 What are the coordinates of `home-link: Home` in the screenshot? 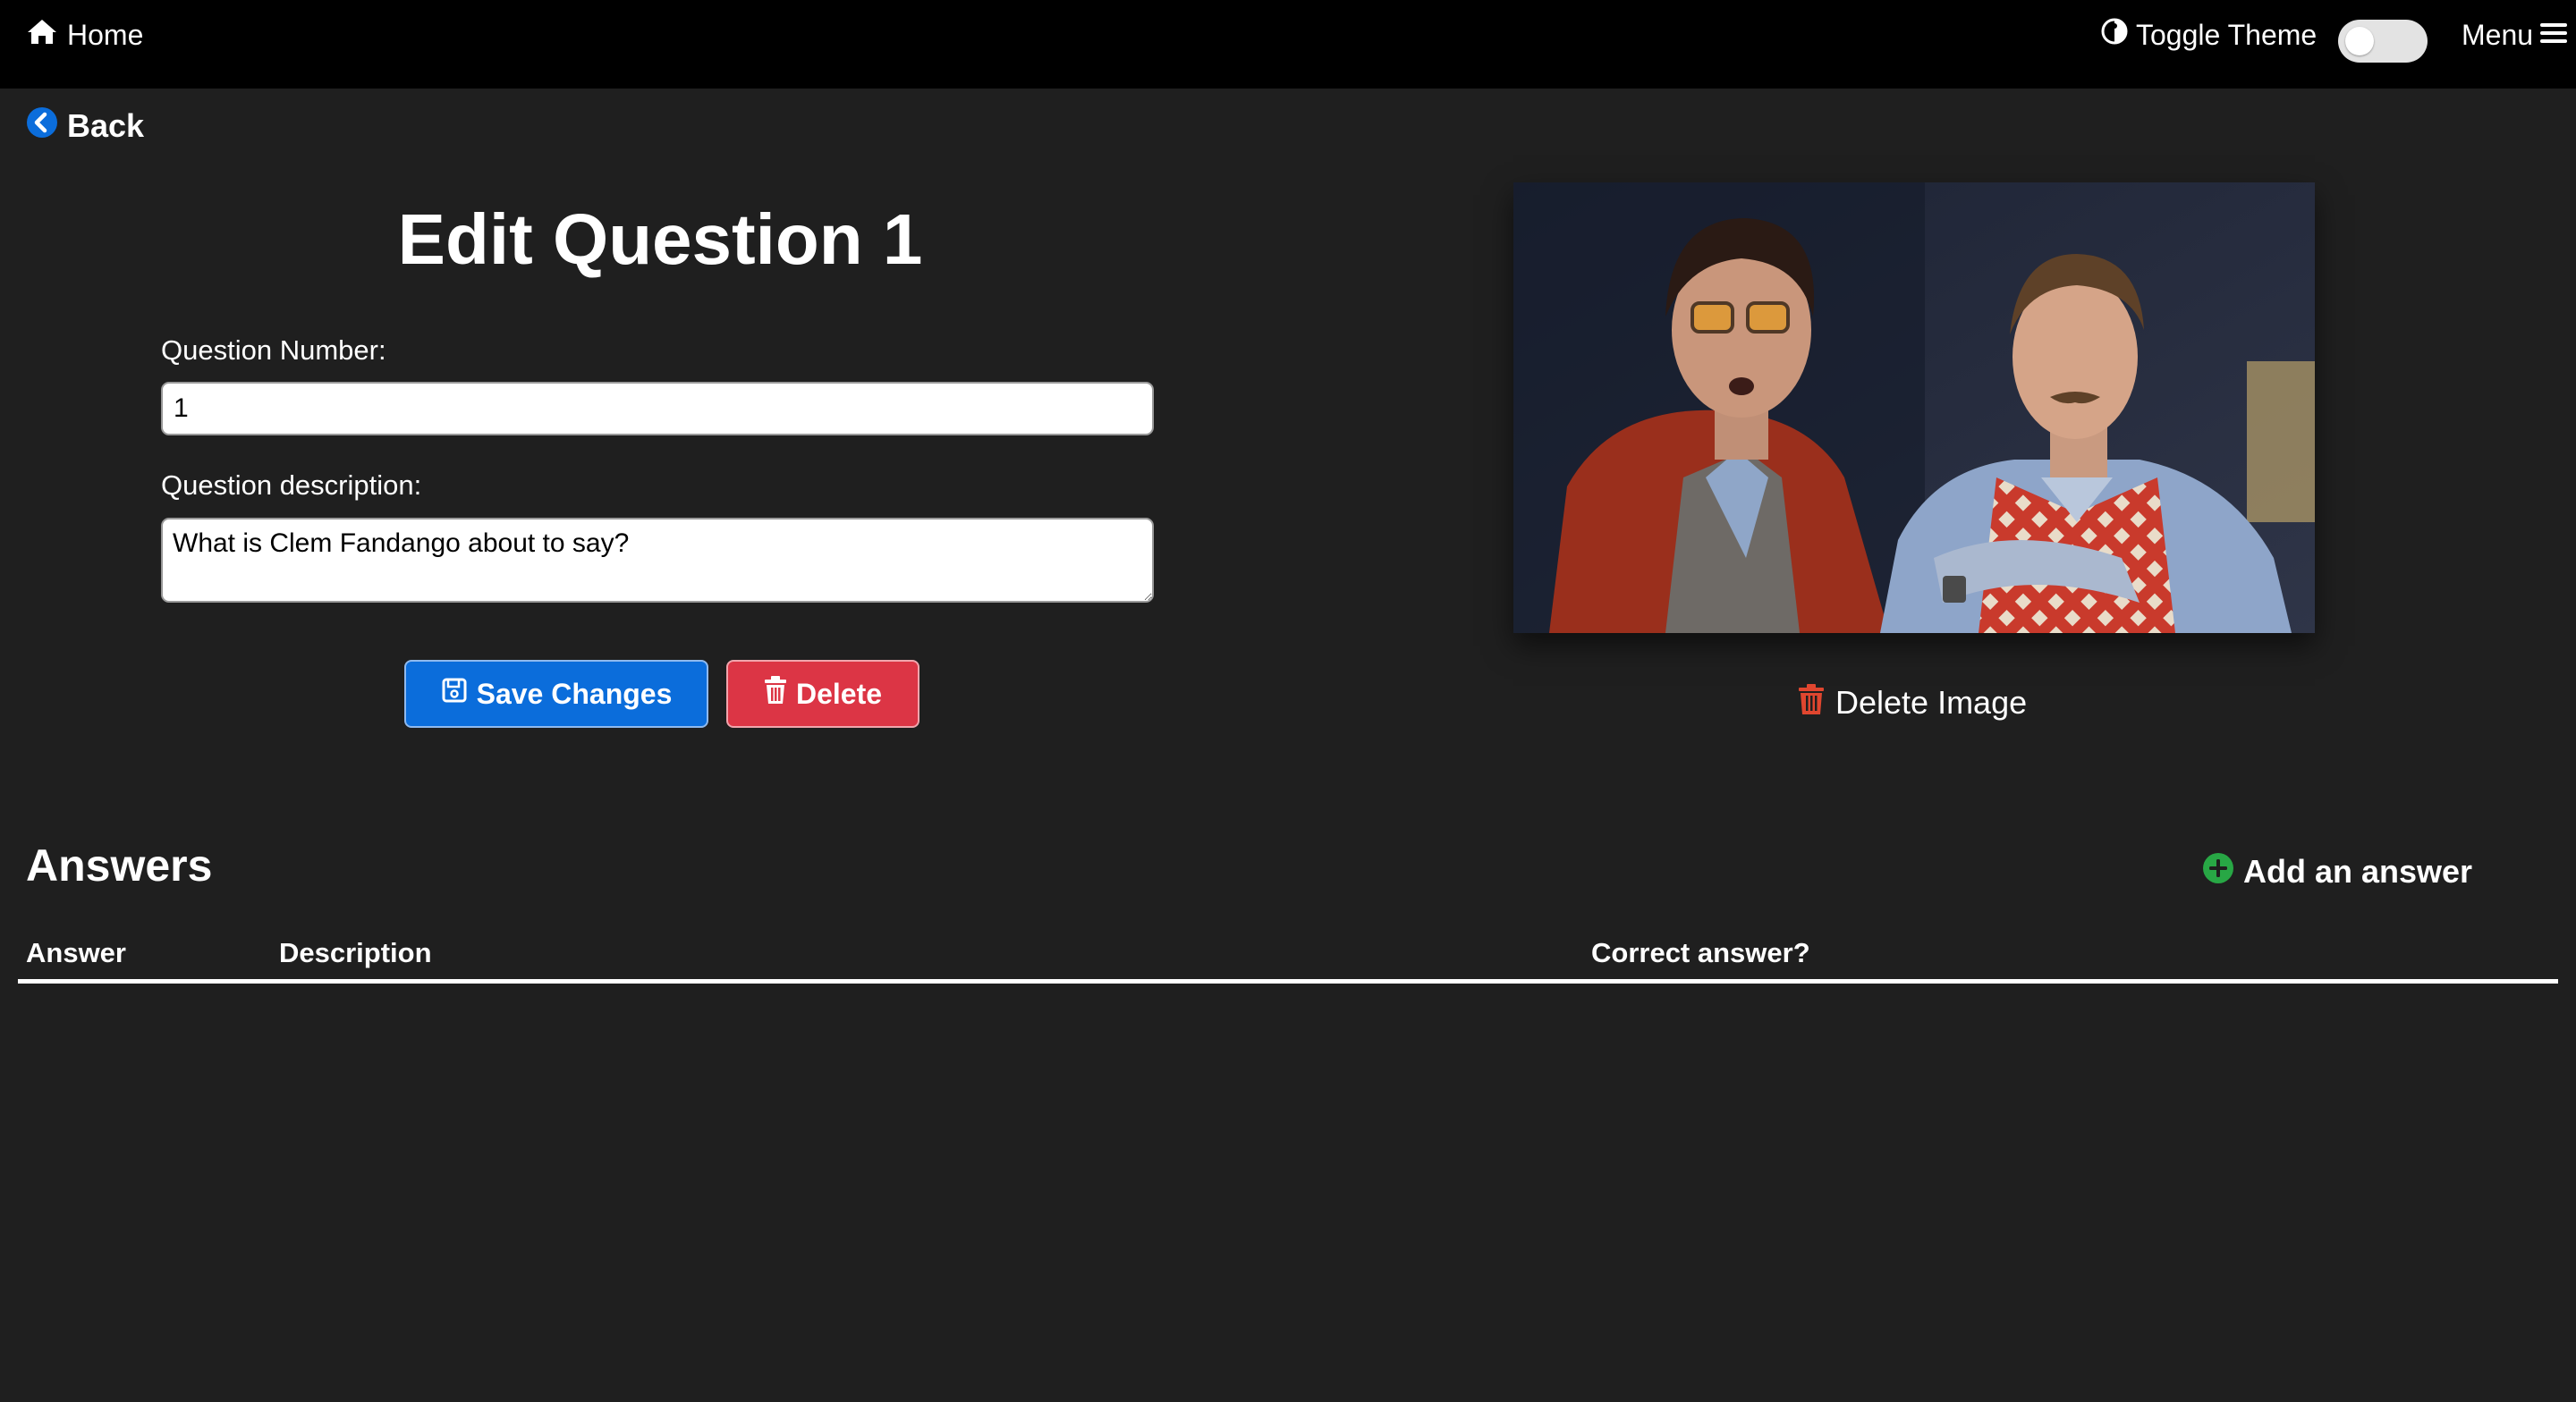 It's located at (84, 34).